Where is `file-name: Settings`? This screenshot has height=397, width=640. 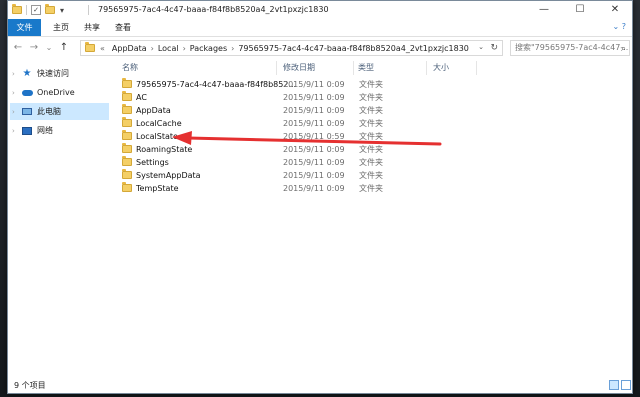 file-name: Settings is located at coordinates (152, 162).